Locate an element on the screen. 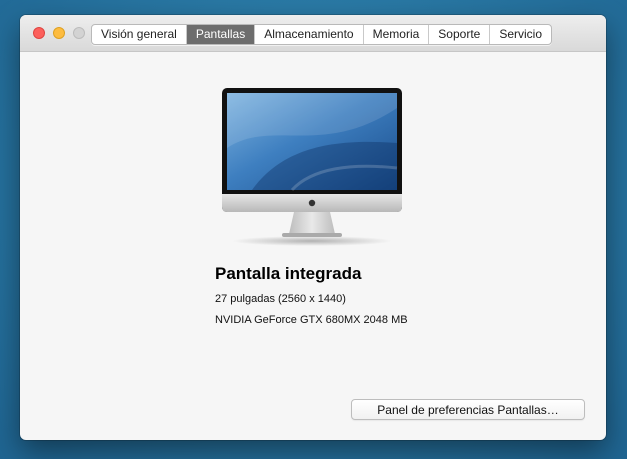 Image resolution: width=627 pixels, height=459 pixels. zoom-window-button is located at coordinates (79, 33).